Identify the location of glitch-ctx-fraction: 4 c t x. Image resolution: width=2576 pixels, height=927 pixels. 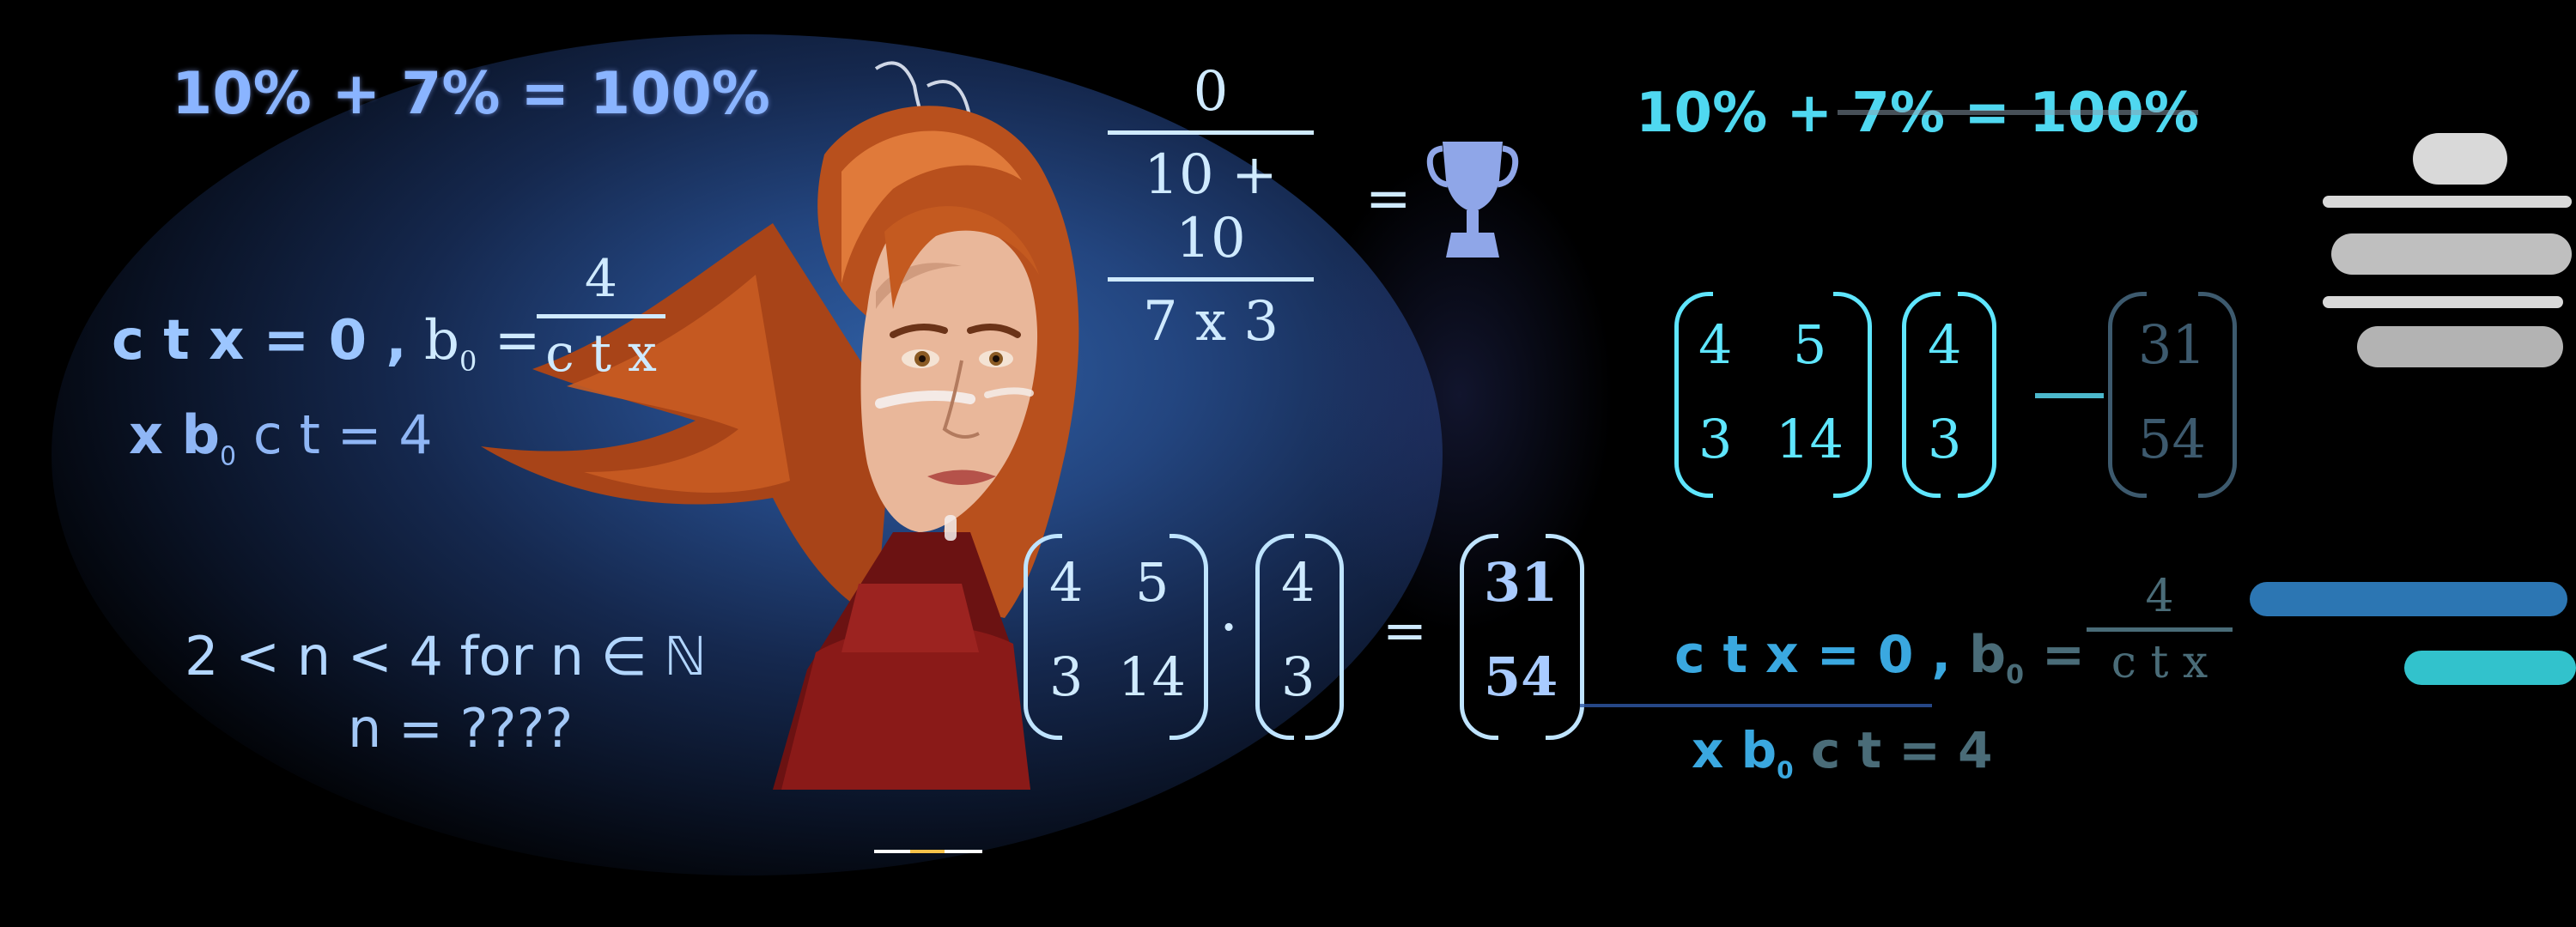
(2160, 629).